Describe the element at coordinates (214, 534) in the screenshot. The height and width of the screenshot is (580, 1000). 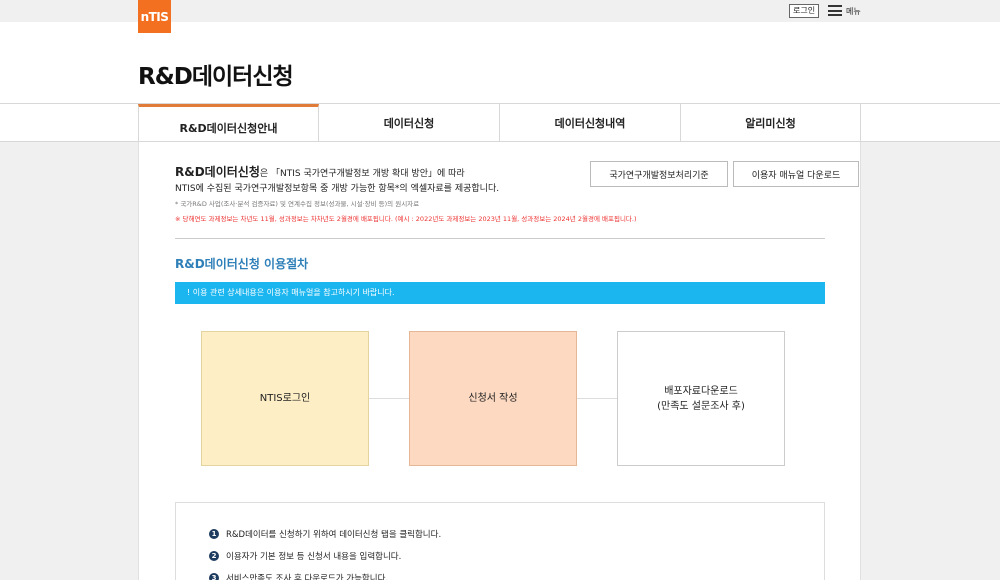
I see `step-number-badge: 1` at that location.